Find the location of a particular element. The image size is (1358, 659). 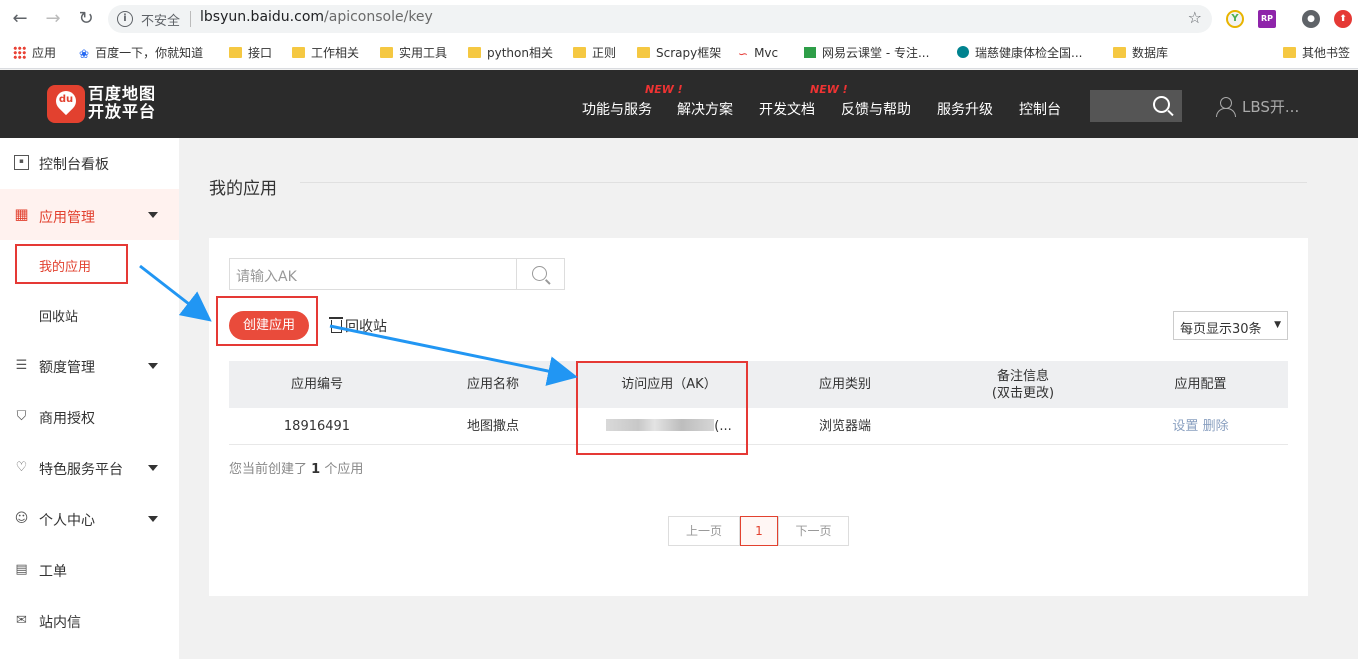

annotation-arrows is located at coordinates (358, 325).